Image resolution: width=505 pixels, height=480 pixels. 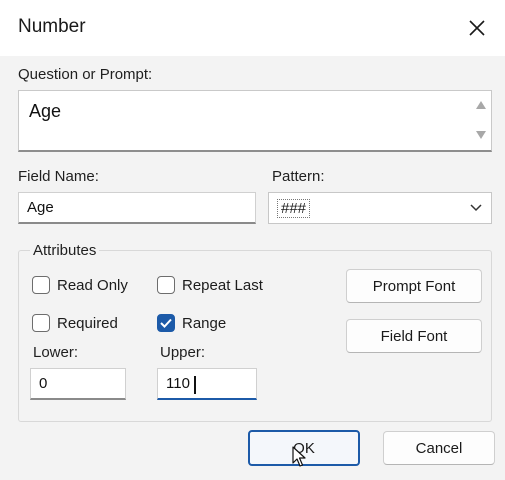 I want to click on repeat-last-checkbox: Repeat Last, so click(x=210, y=285).